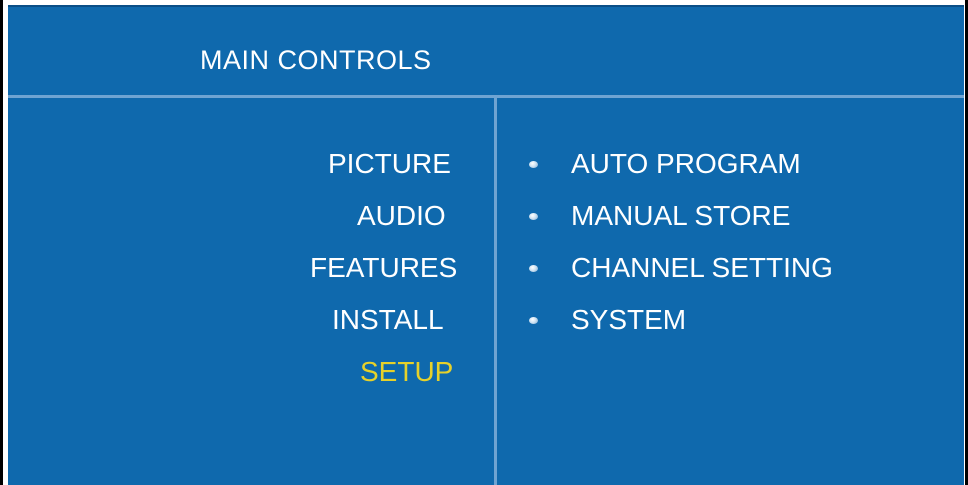 This screenshot has width=968, height=485. Describe the element at coordinates (702, 267) in the screenshot. I see `submenu-item-label: CHANNEL SETTING` at that location.